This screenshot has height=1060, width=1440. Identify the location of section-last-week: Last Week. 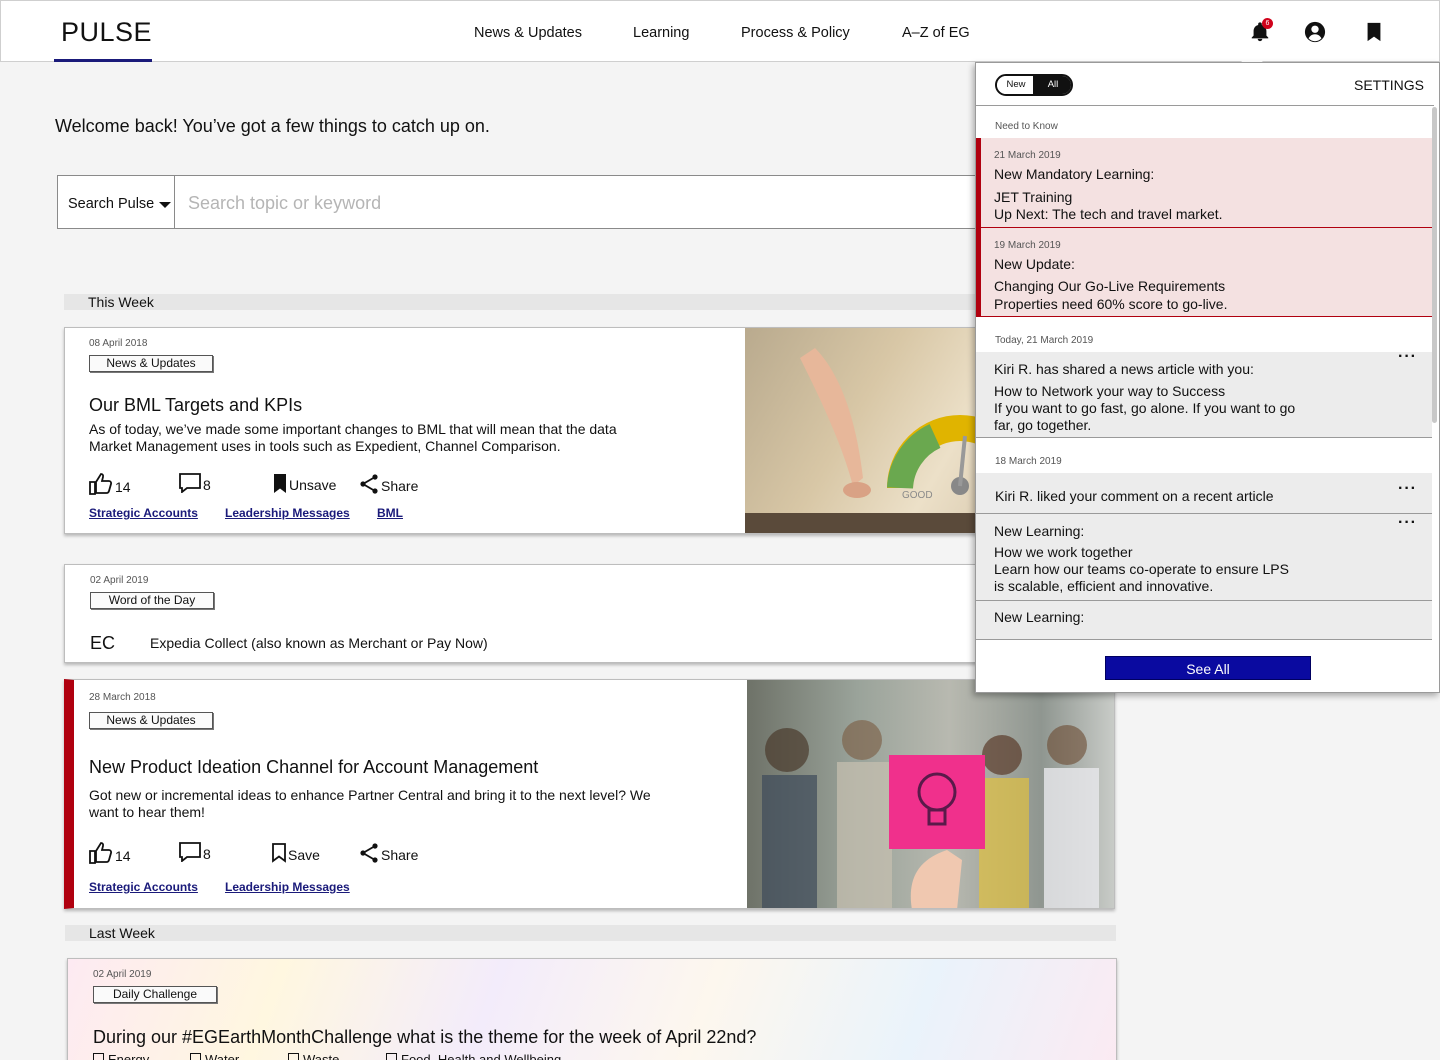
(590, 933).